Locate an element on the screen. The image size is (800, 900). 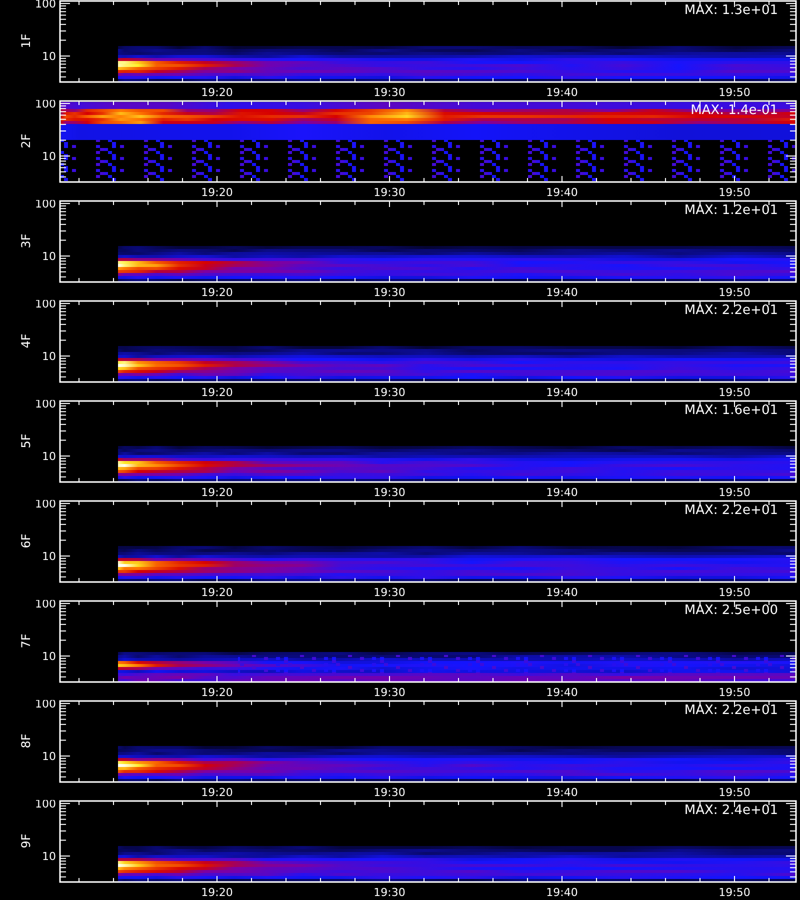
max-value-label: MAX: 1.2e+01 is located at coordinates (731, 210).